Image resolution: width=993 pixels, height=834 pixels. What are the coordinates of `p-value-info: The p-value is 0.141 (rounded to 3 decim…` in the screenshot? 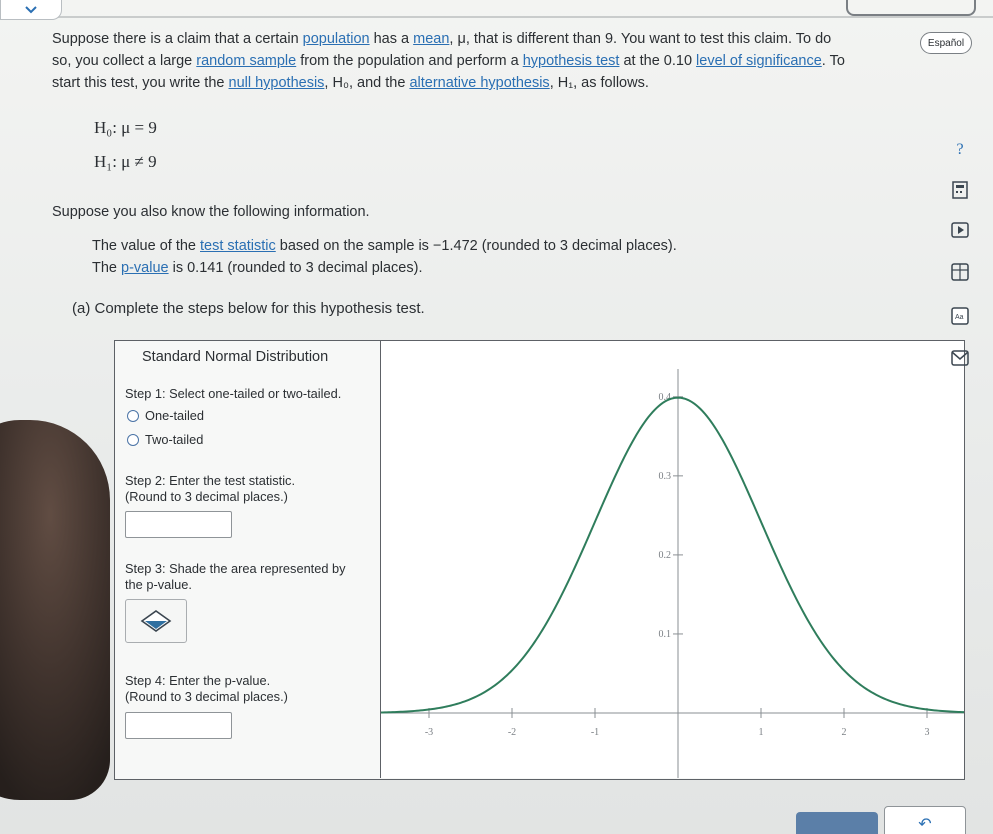 It's located at (257, 268).